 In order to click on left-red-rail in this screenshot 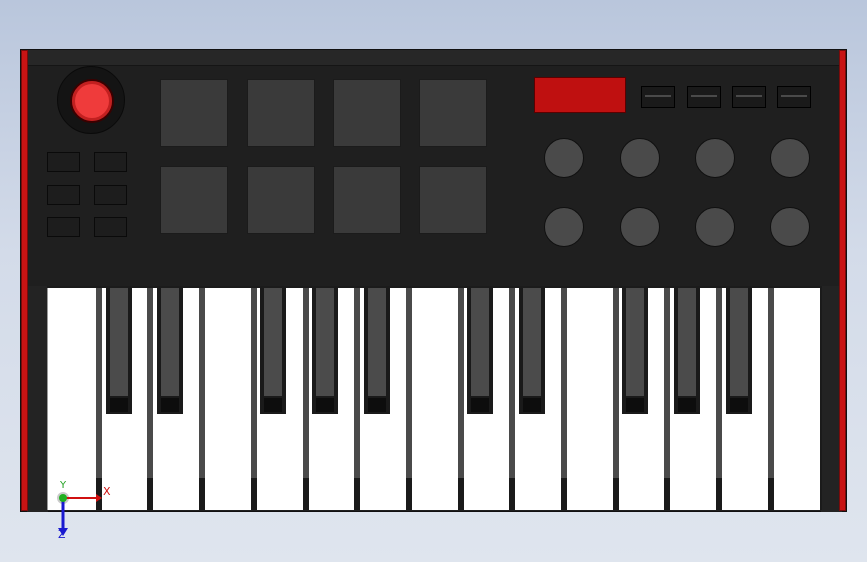, I will do `click(24, 280)`.